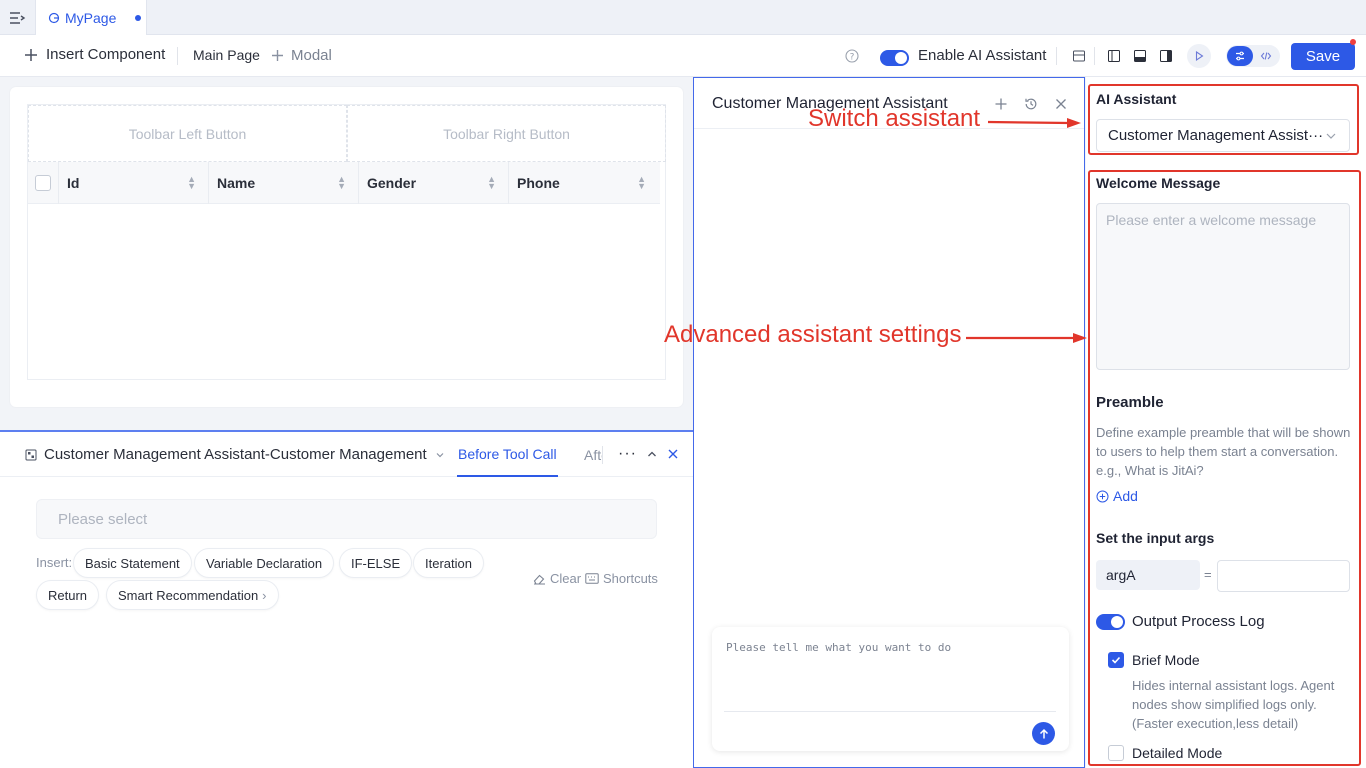  What do you see at coordinates (132, 563) in the screenshot?
I see `basic-statement-chip: Basic Statement` at bounding box center [132, 563].